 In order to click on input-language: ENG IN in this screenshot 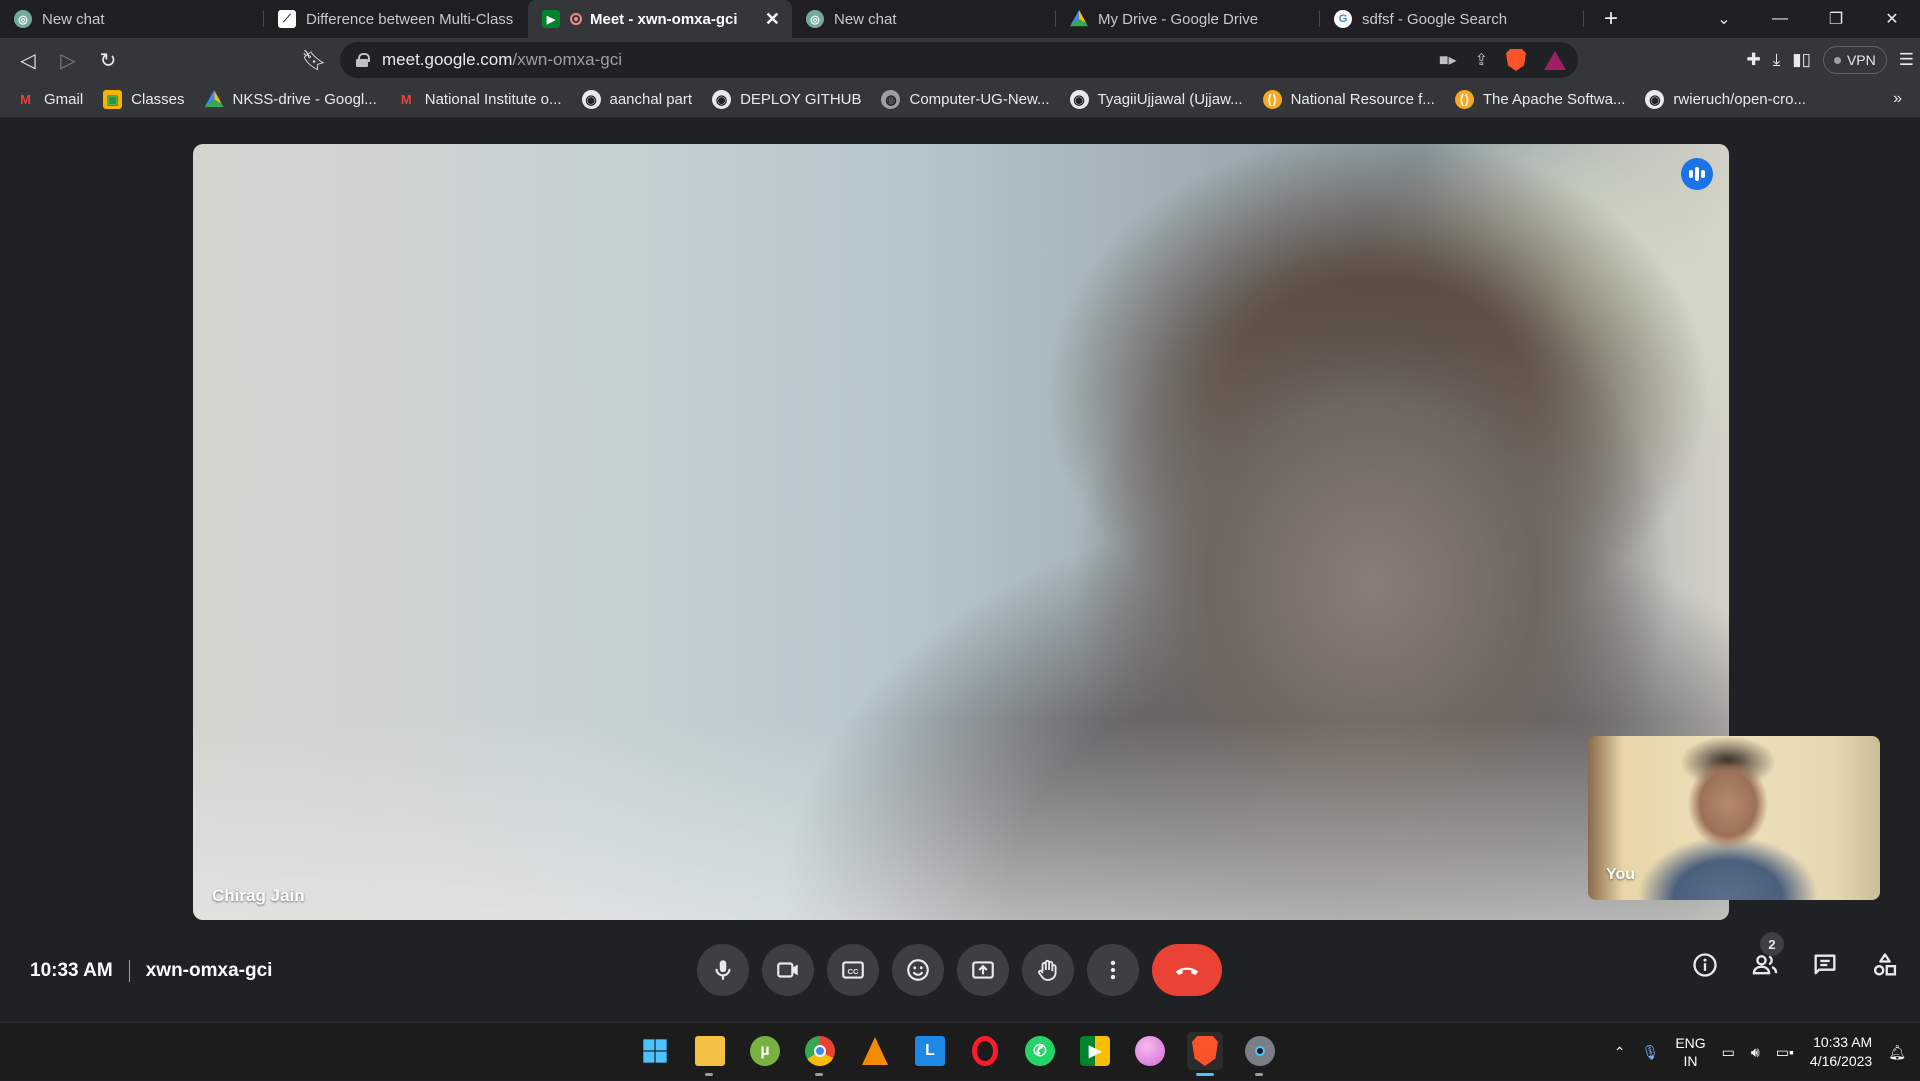, I will do `click(1690, 1052)`.